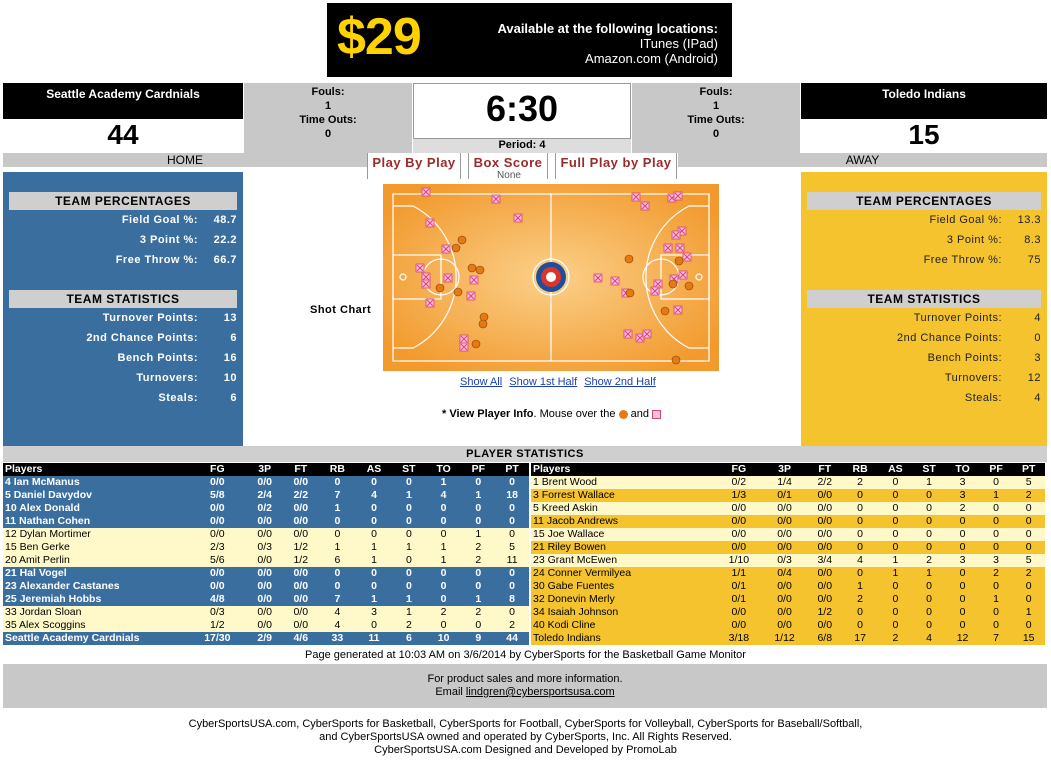  Describe the element at coordinates (266, 547) in the screenshot. I see `table-row: 15 Ben Gerke 2/3 0/3 1/2 1 1 1 1 2 5` at that location.